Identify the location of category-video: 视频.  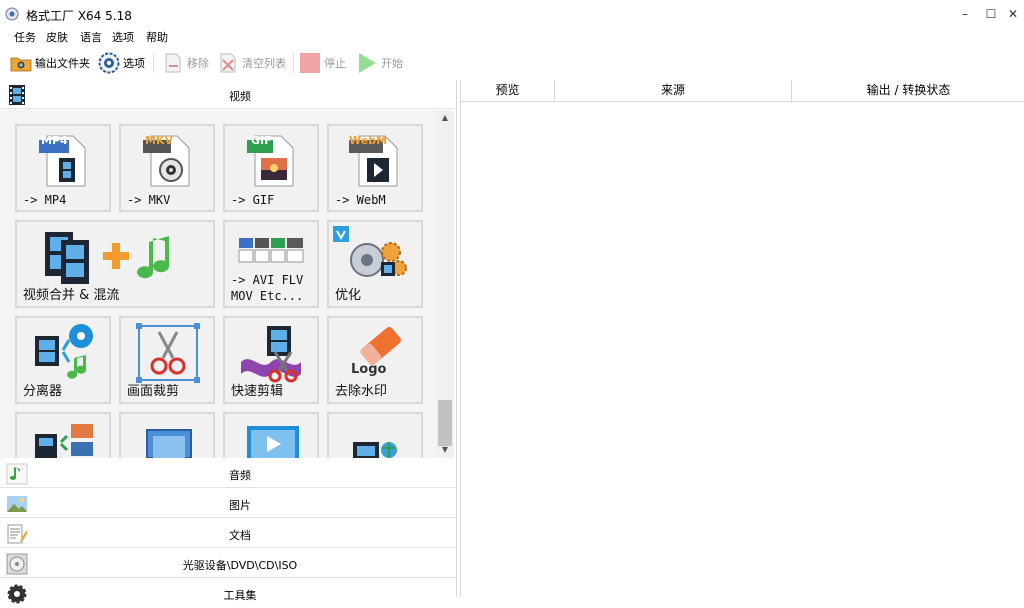
(228, 94).